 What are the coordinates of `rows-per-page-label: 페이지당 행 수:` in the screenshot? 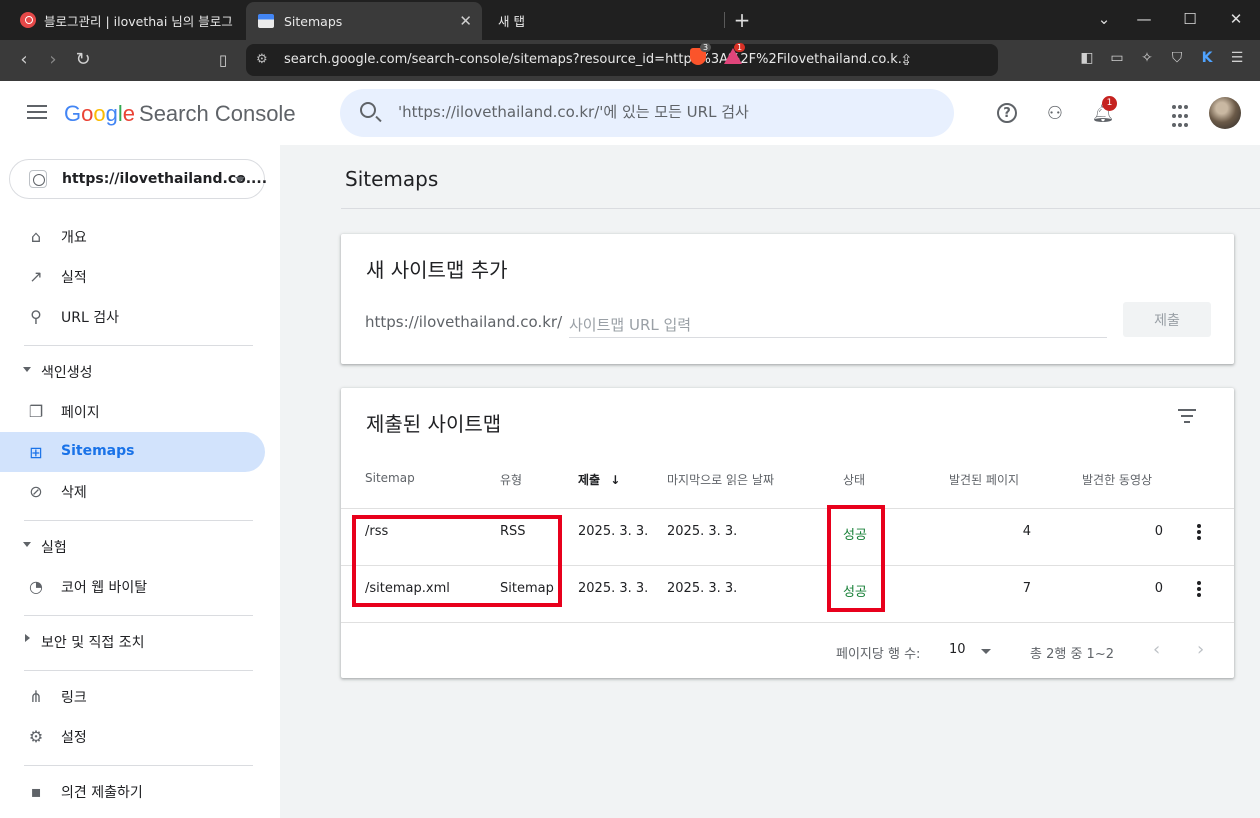 It's located at (878, 654).